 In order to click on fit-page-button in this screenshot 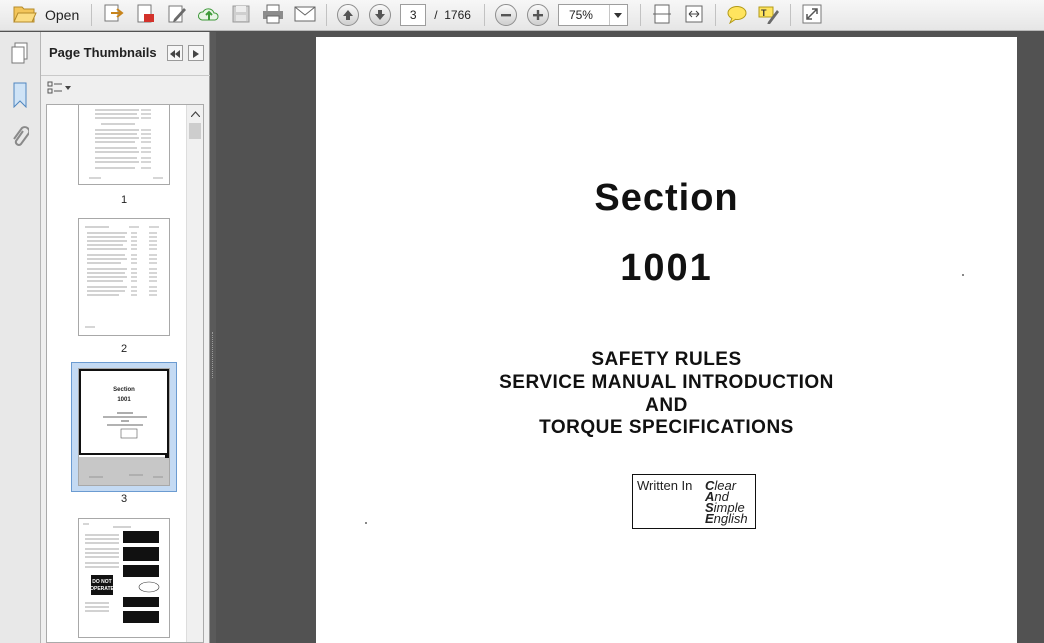, I will do `click(662, 15)`.